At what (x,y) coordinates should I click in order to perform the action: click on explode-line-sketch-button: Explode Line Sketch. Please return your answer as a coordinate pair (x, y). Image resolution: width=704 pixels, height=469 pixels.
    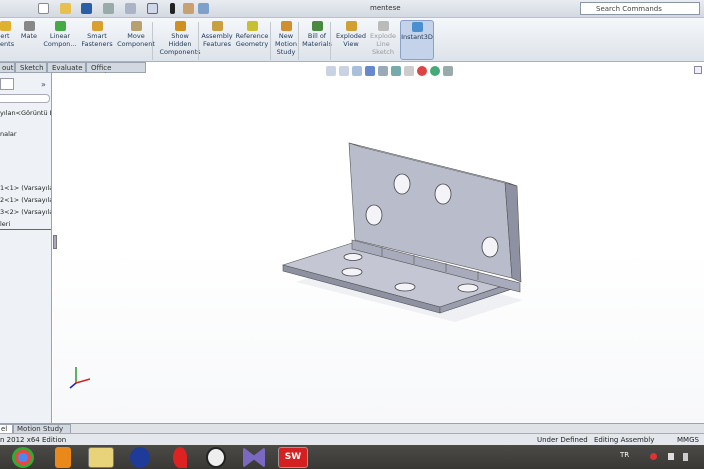
    Looking at the image, I should click on (383, 38).